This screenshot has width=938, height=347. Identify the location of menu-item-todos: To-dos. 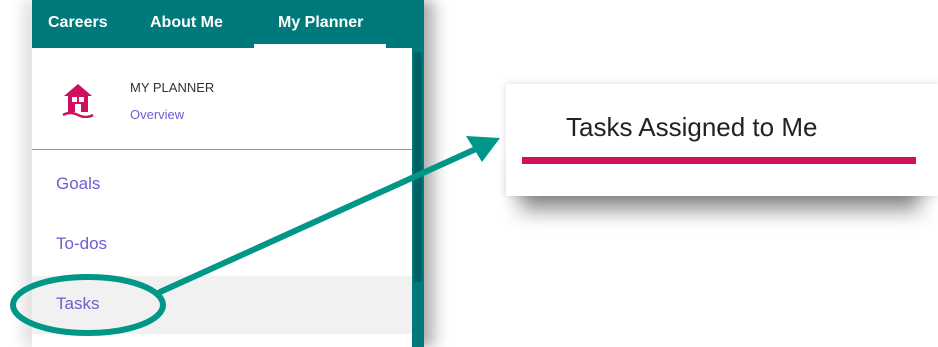
(81, 244).